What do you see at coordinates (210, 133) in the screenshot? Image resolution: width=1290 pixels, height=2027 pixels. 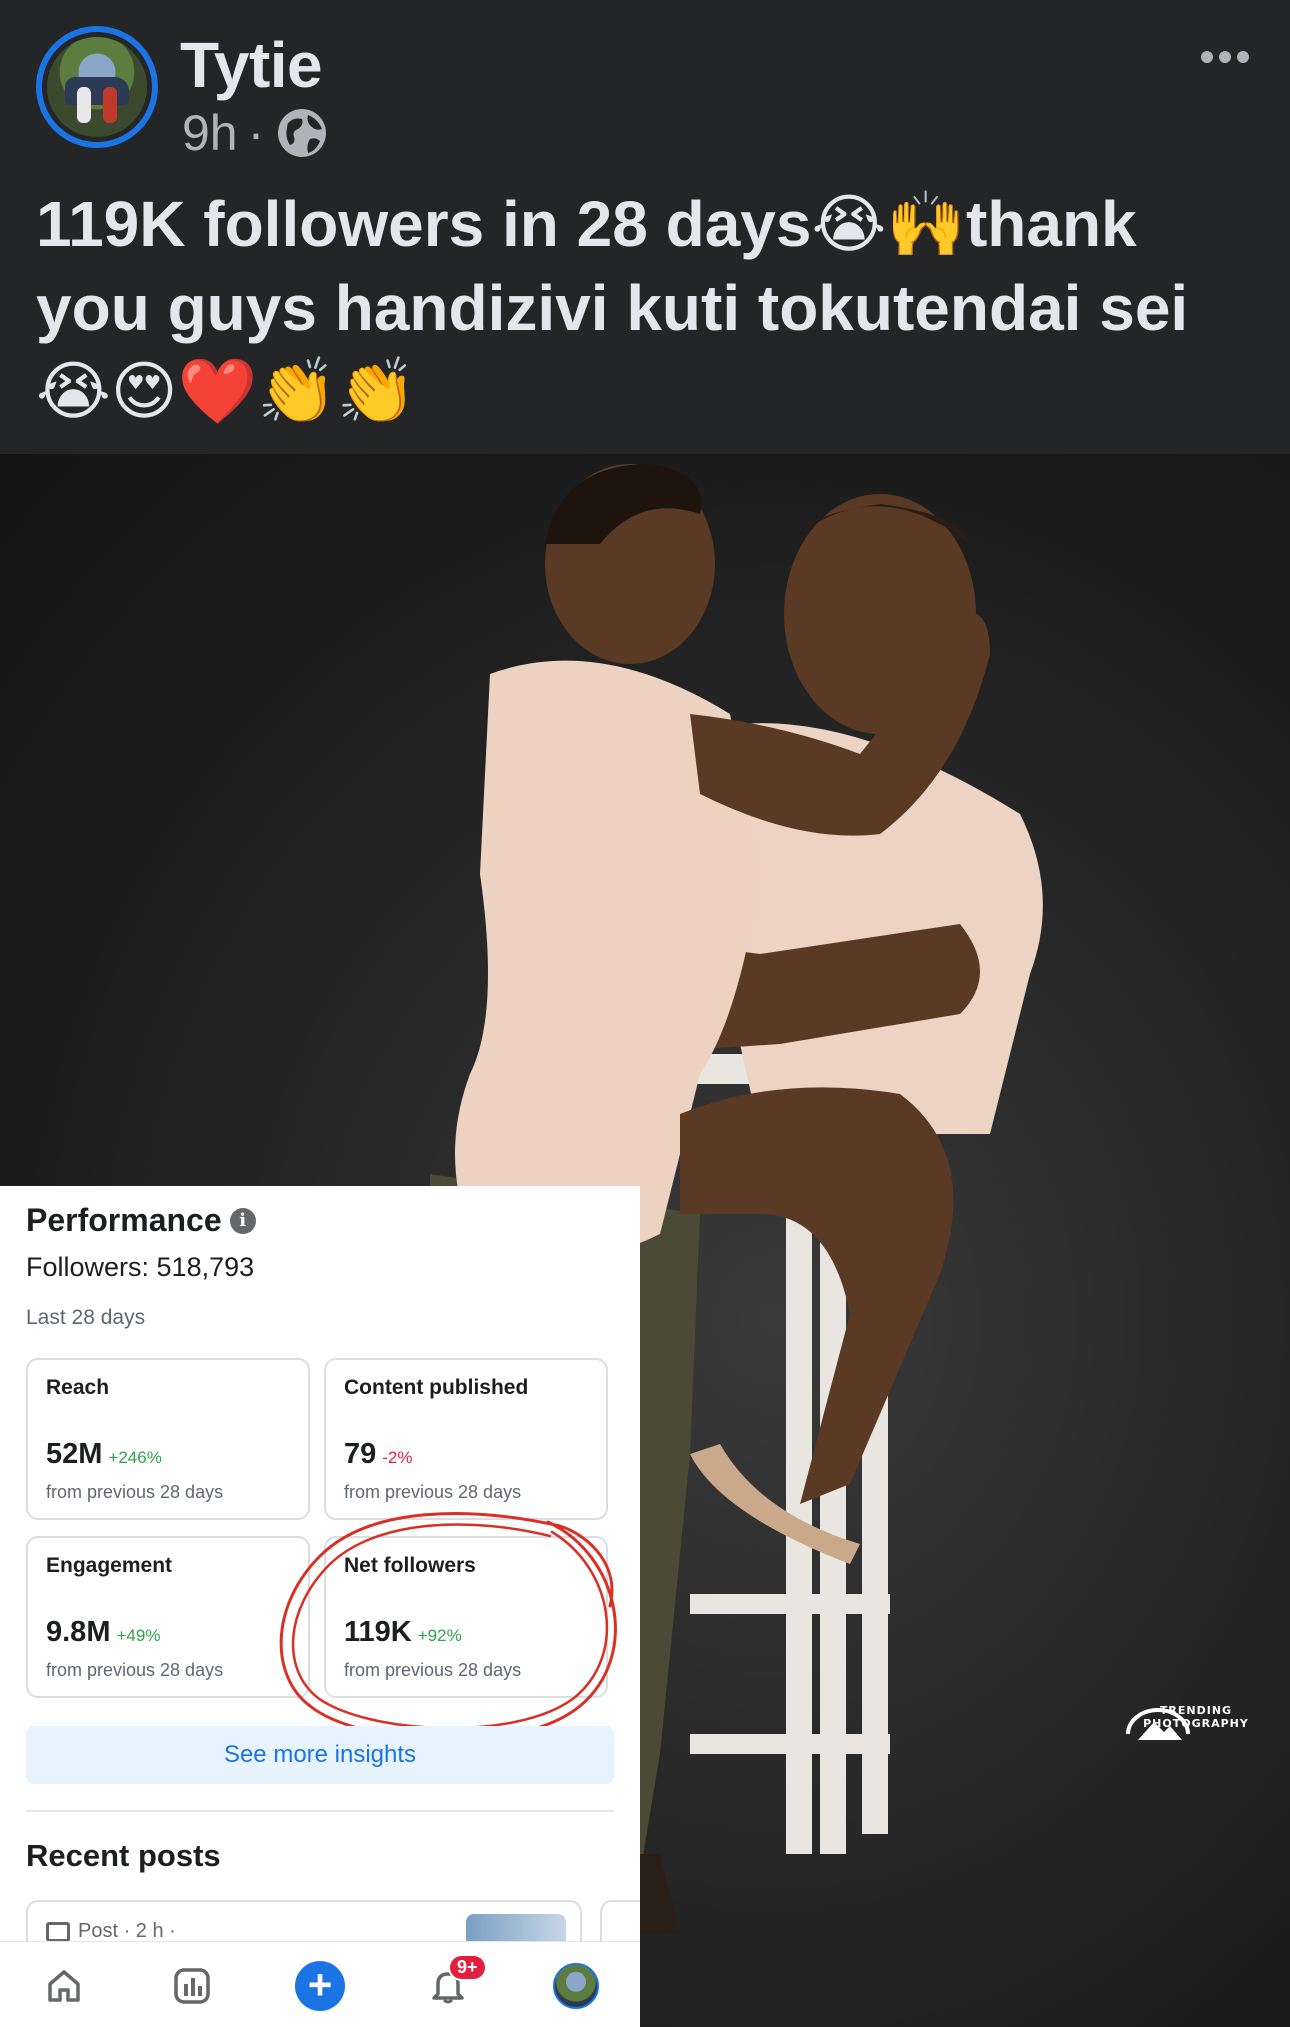 I see `post-time: 9h` at bounding box center [210, 133].